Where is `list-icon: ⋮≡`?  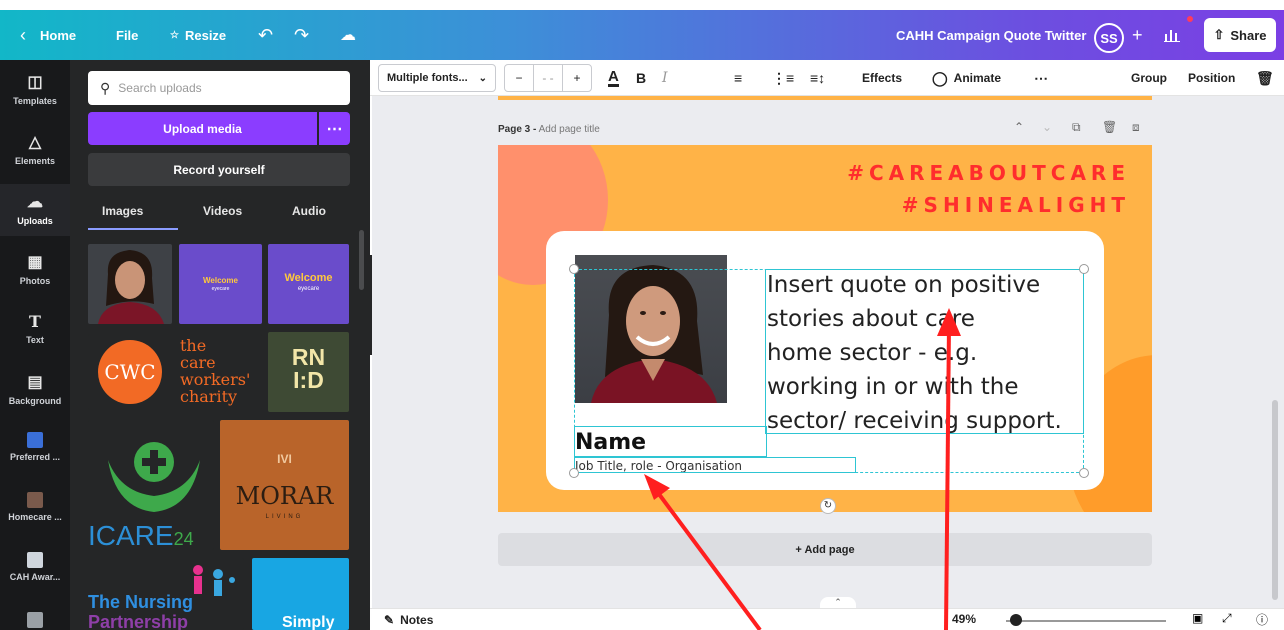
list-icon: ⋮≡ is located at coordinates (783, 78).